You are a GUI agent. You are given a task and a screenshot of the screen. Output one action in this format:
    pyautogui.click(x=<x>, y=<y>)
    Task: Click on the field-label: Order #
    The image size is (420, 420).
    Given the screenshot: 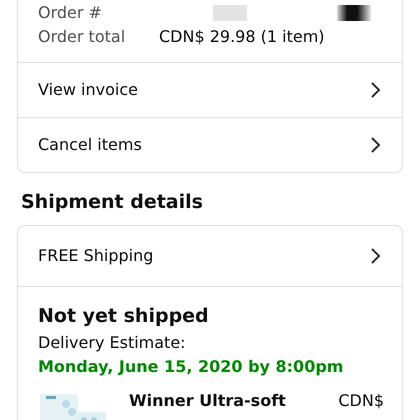 What is the action you would take?
    pyautogui.click(x=70, y=13)
    